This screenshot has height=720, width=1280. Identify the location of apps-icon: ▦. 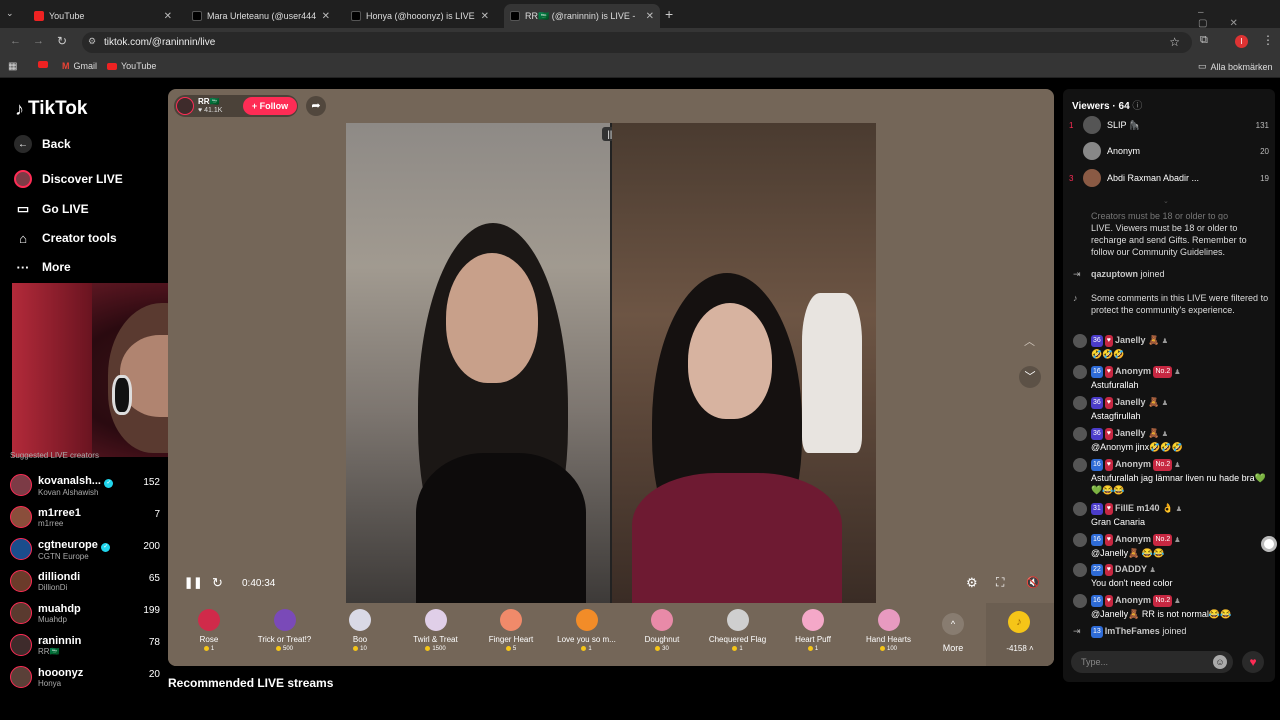
(12, 66).